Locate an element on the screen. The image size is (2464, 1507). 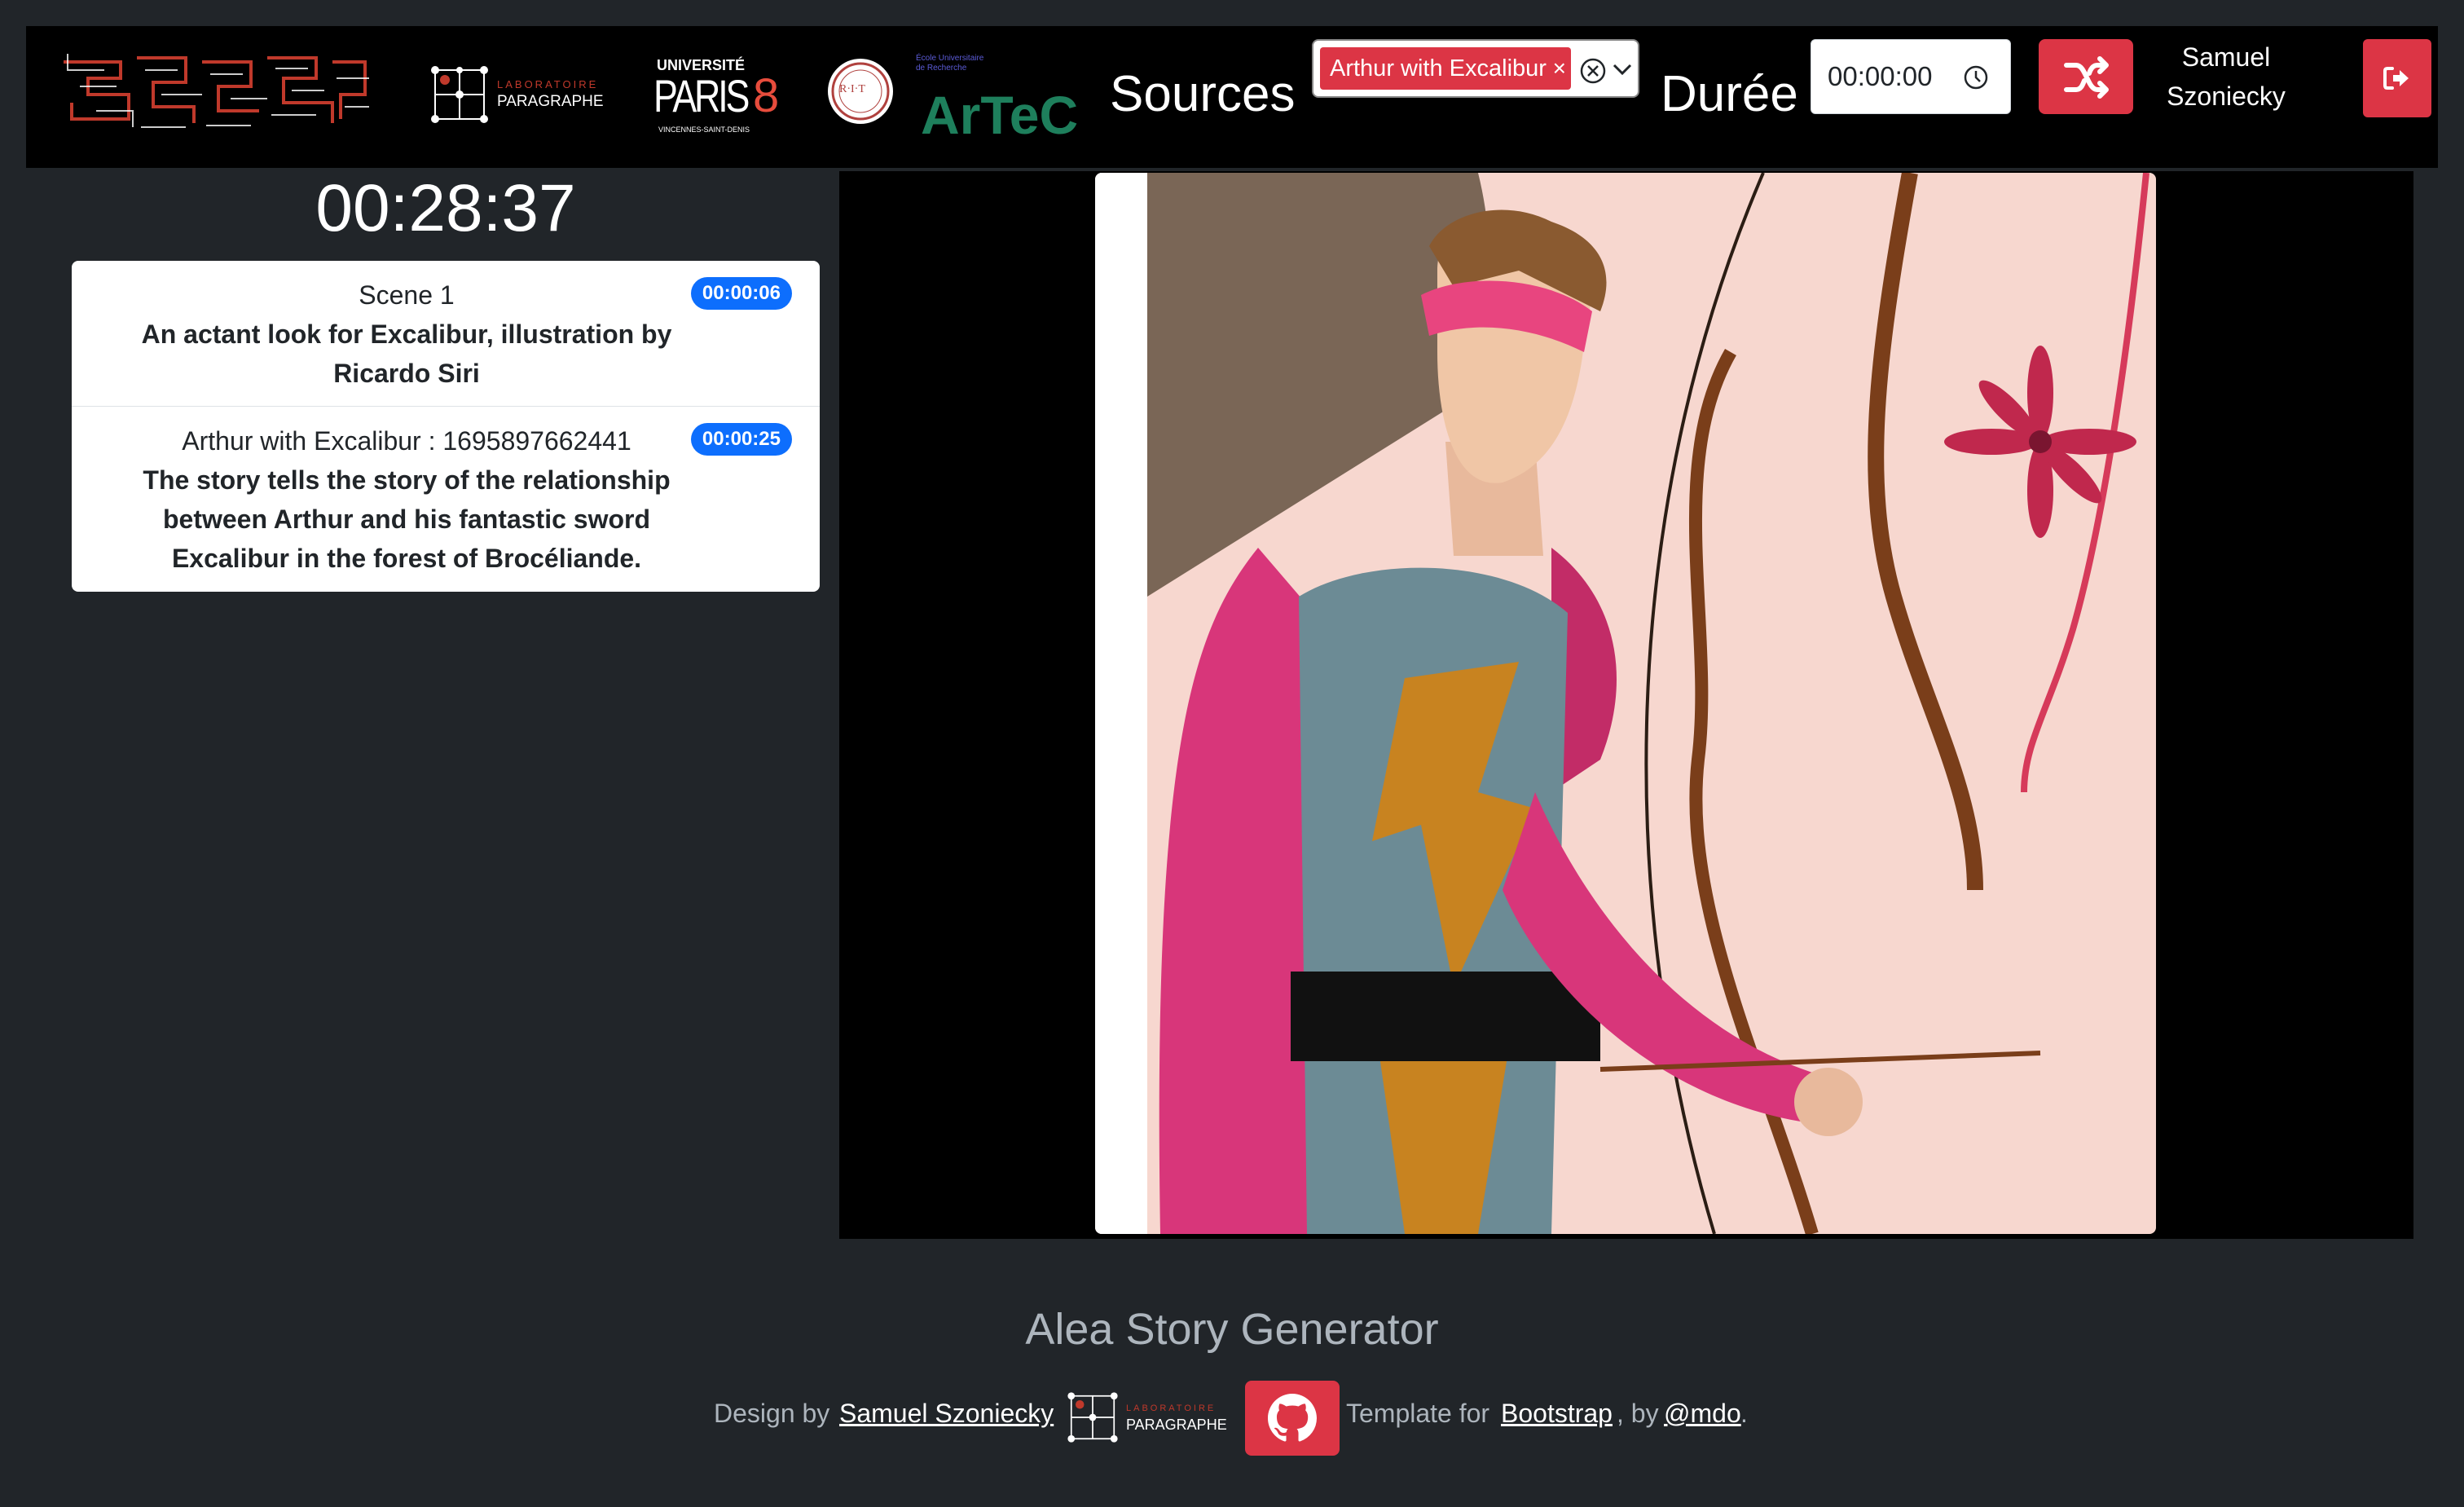
scene-duration-badge: 00:00:06 is located at coordinates (741, 294).